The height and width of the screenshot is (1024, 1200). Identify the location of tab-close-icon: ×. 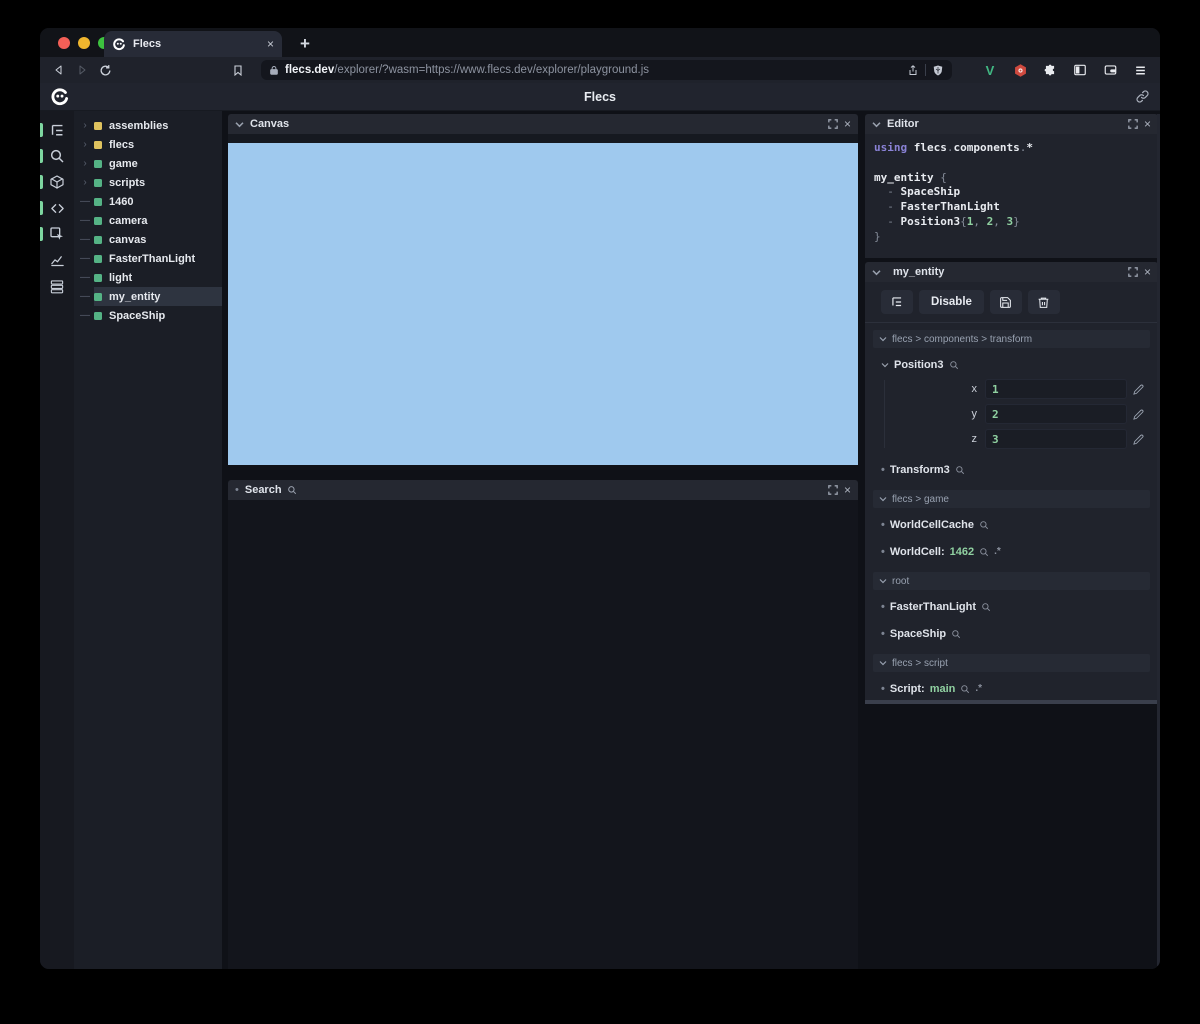
(270, 44).